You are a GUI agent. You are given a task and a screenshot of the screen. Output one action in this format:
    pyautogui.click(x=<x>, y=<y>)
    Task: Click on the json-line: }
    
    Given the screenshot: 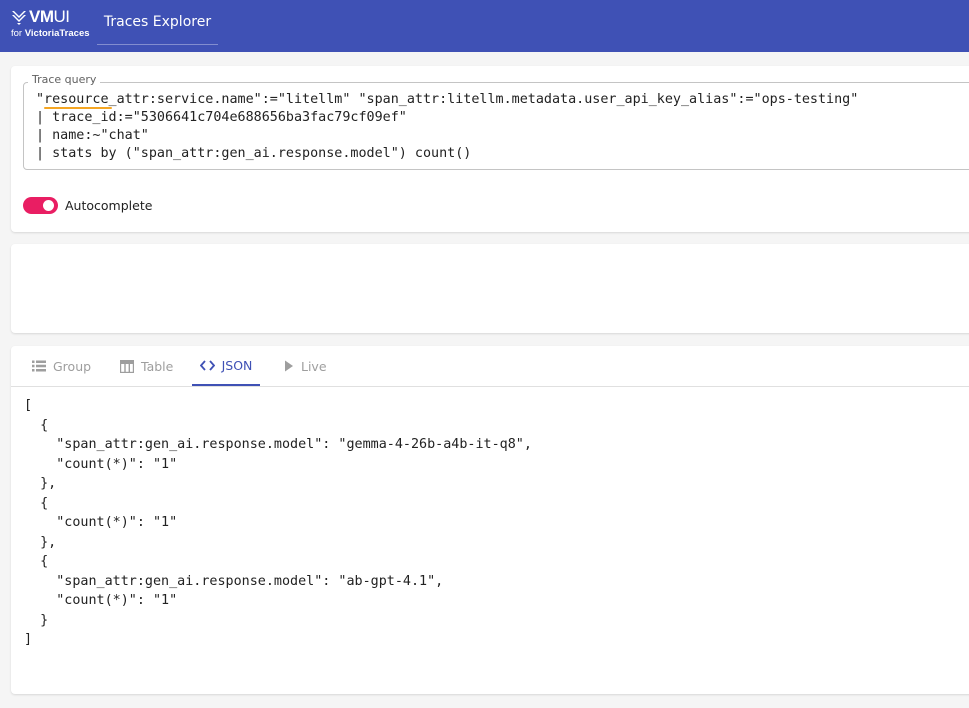 What is the action you would take?
    pyautogui.click(x=36, y=620)
    